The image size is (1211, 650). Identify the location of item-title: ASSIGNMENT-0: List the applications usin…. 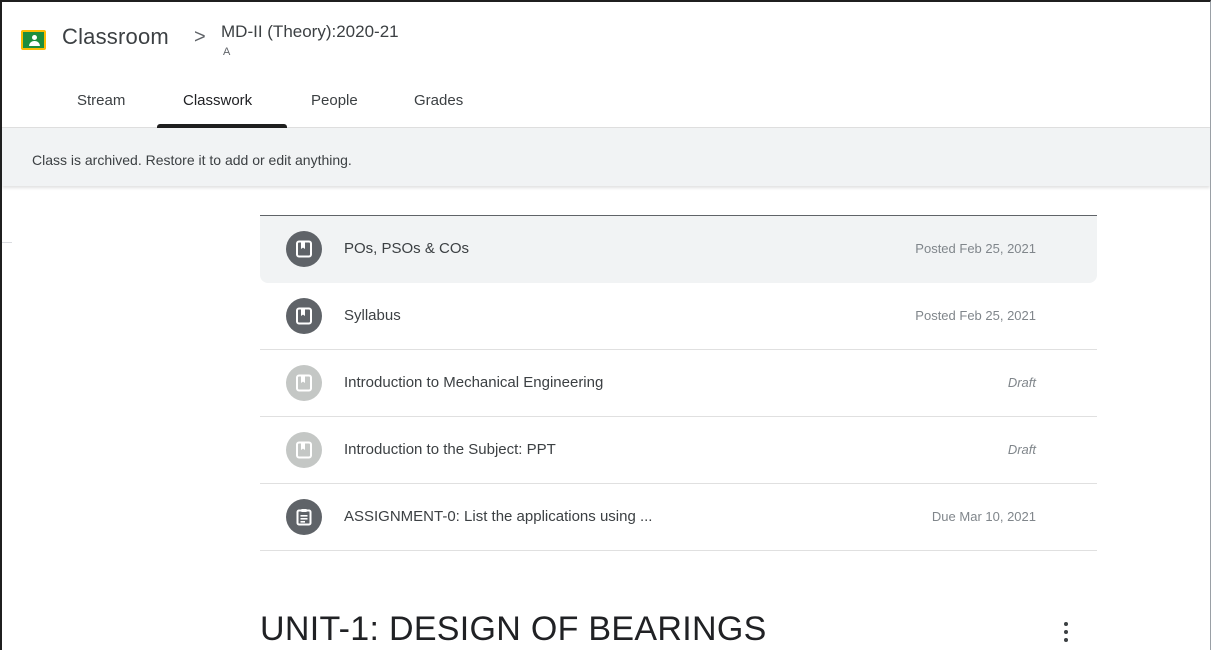
(498, 516).